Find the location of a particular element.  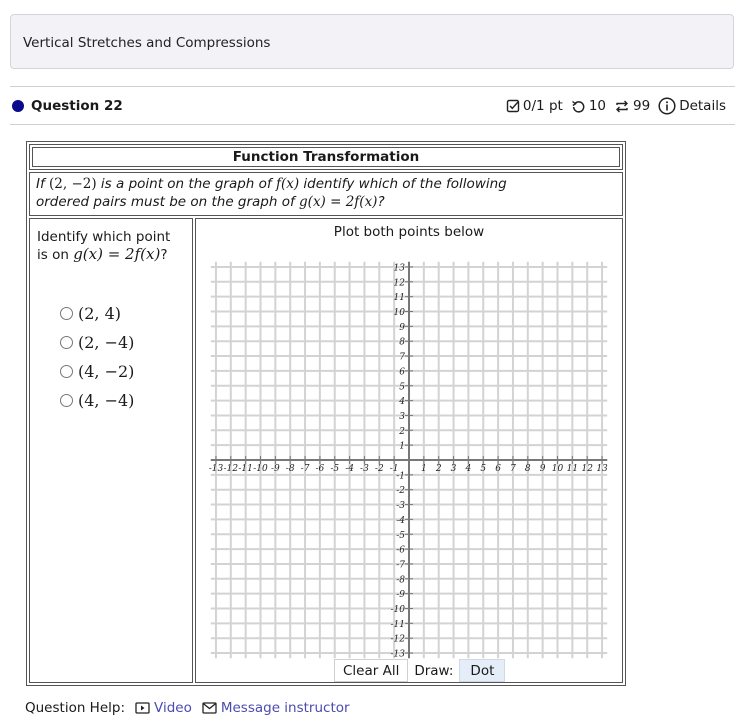

option-label: (2, −4) is located at coordinates (106, 342).